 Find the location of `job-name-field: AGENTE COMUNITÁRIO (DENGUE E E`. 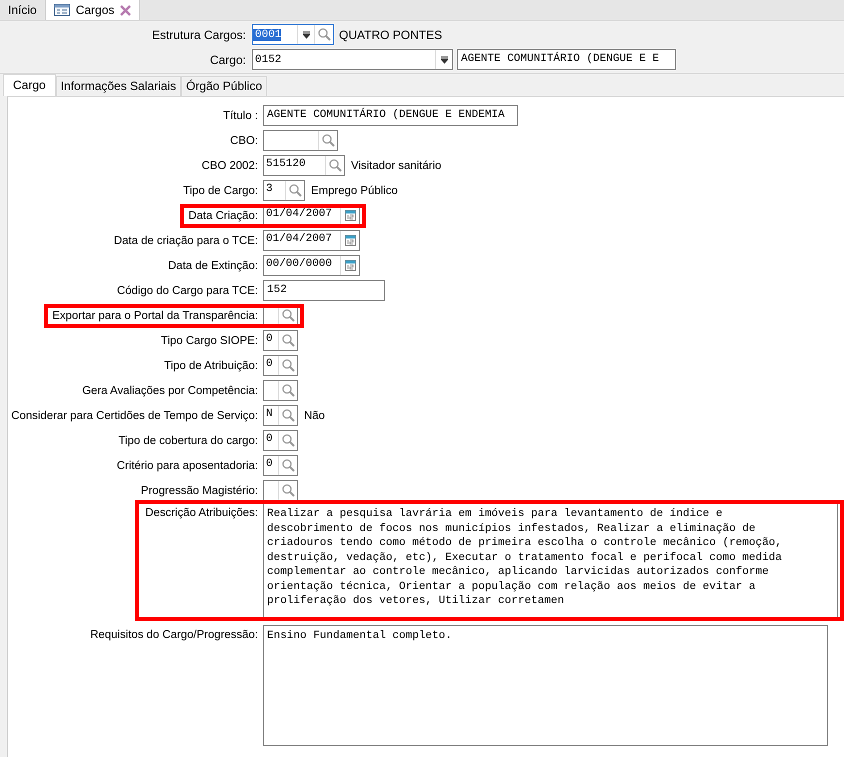

job-name-field: AGENTE COMUNITÁRIO (DENGUE E E is located at coordinates (566, 59).